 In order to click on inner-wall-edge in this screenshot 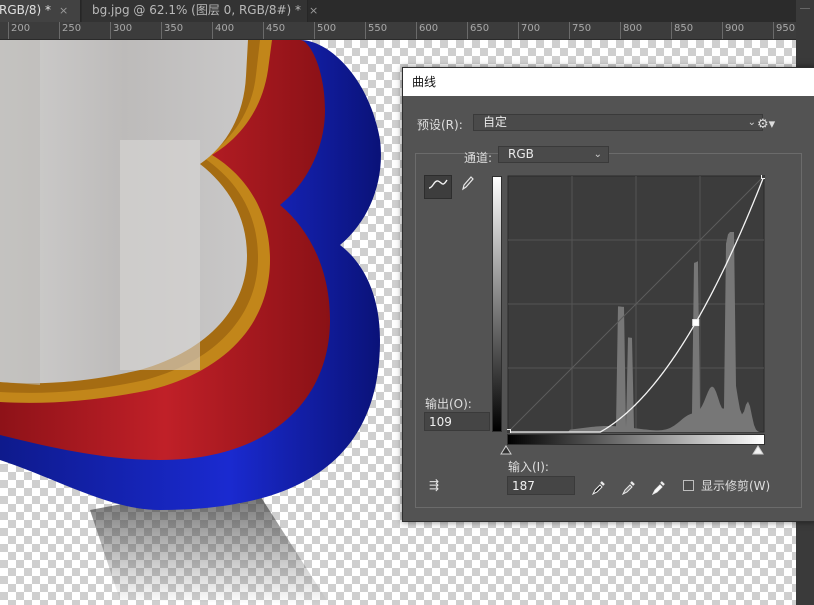, I will do `click(20, 212)`.